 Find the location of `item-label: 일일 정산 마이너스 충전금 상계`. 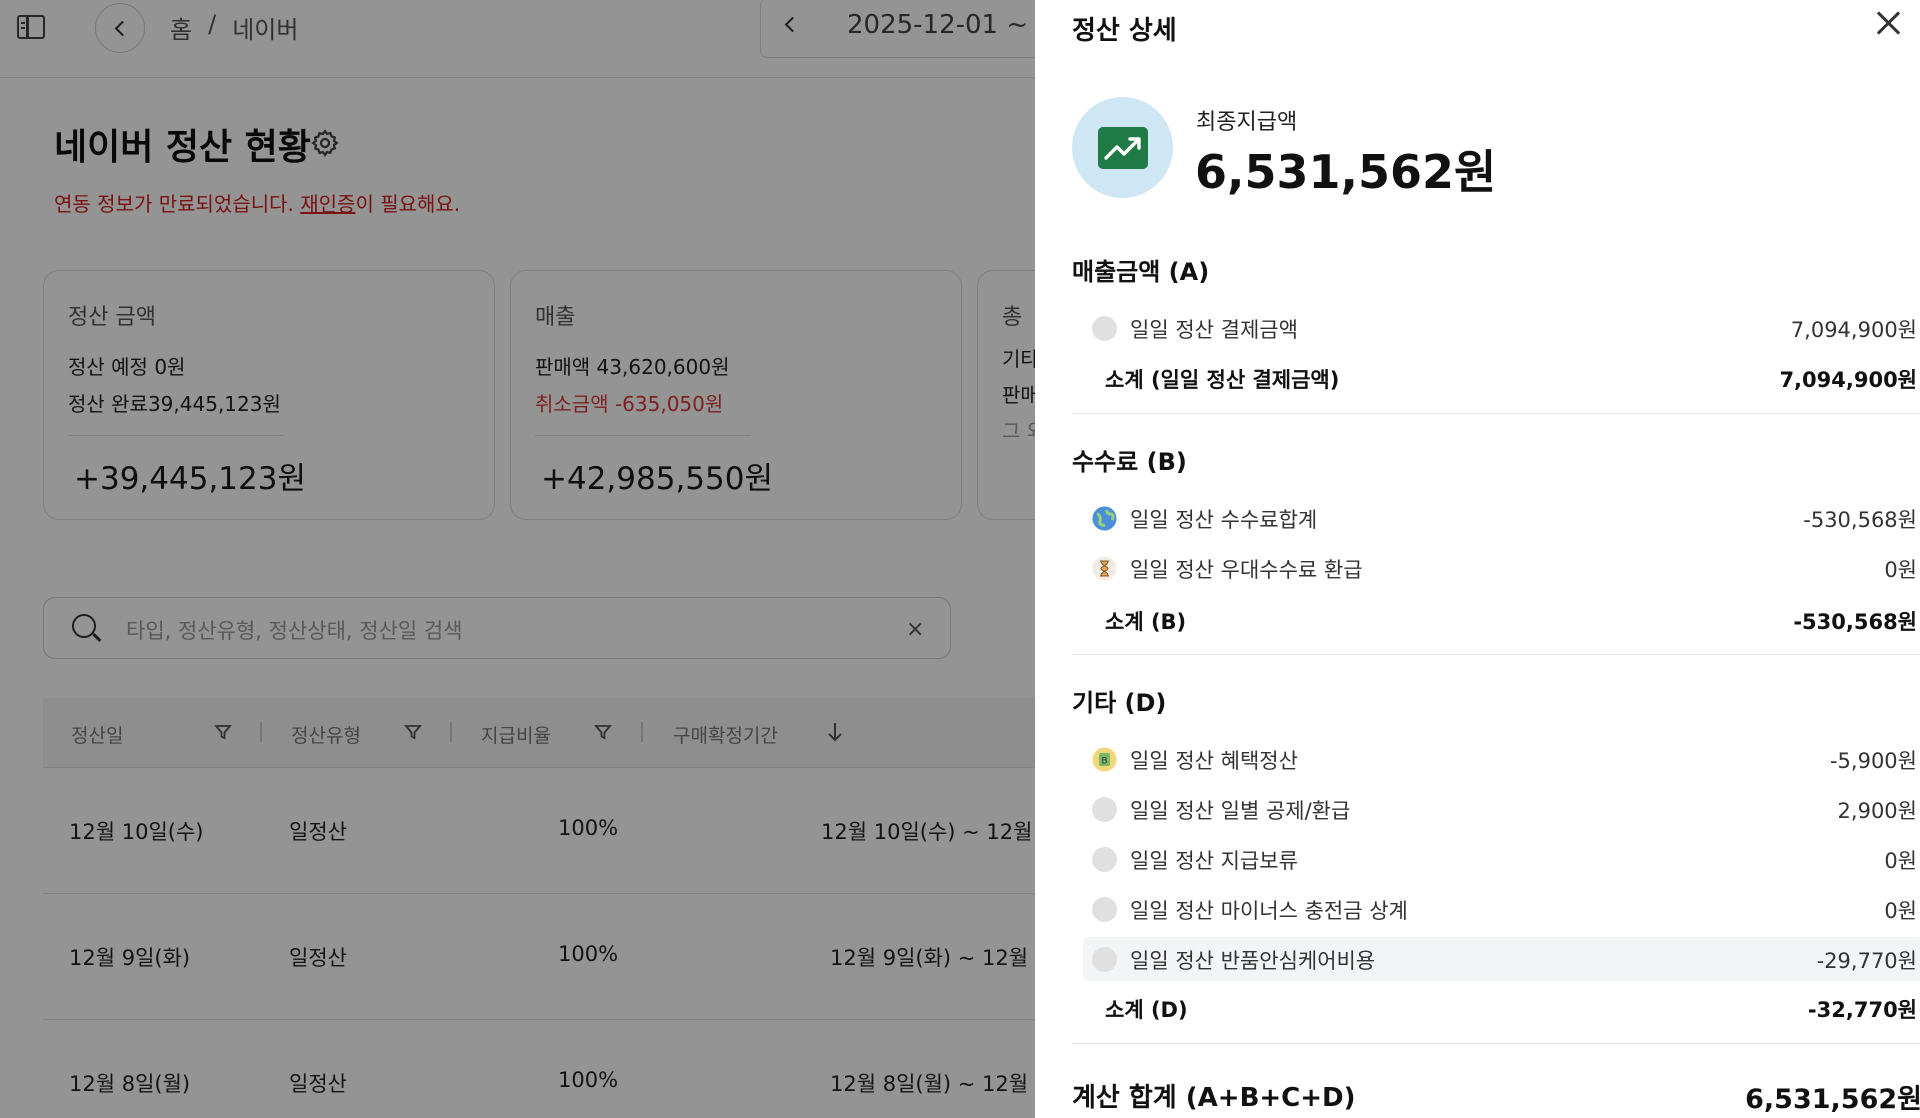

item-label: 일일 정산 마이너스 충전금 상계 is located at coordinates (1269, 911).